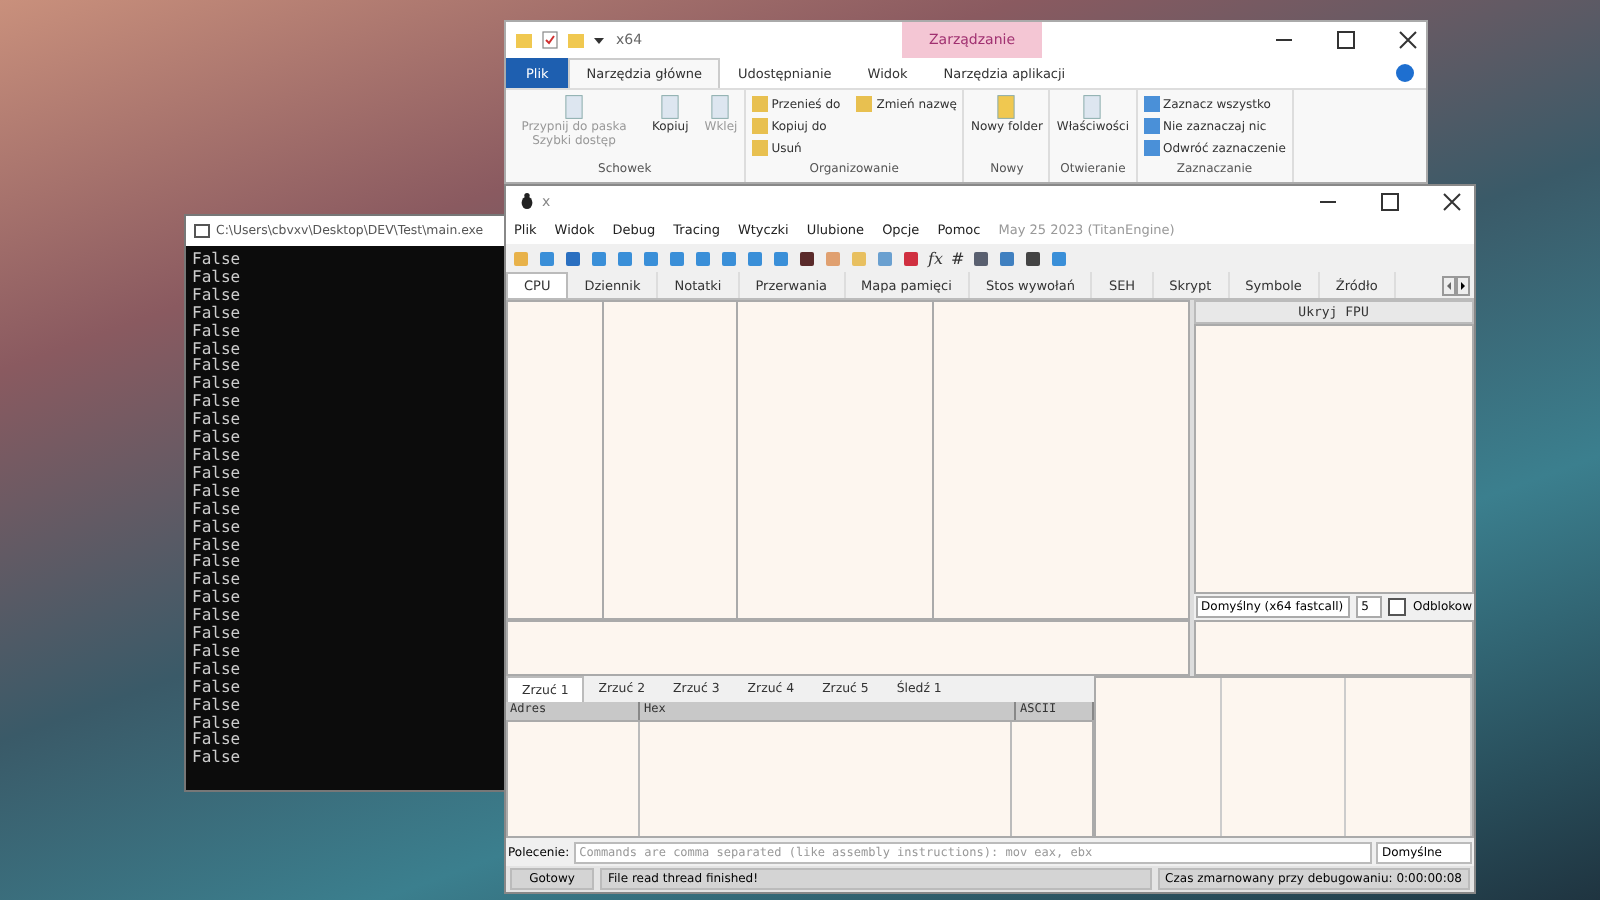 The width and height of the screenshot is (1600, 900). What do you see at coordinates (527, 201) in the screenshot?
I see `bug-icon` at bounding box center [527, 201].